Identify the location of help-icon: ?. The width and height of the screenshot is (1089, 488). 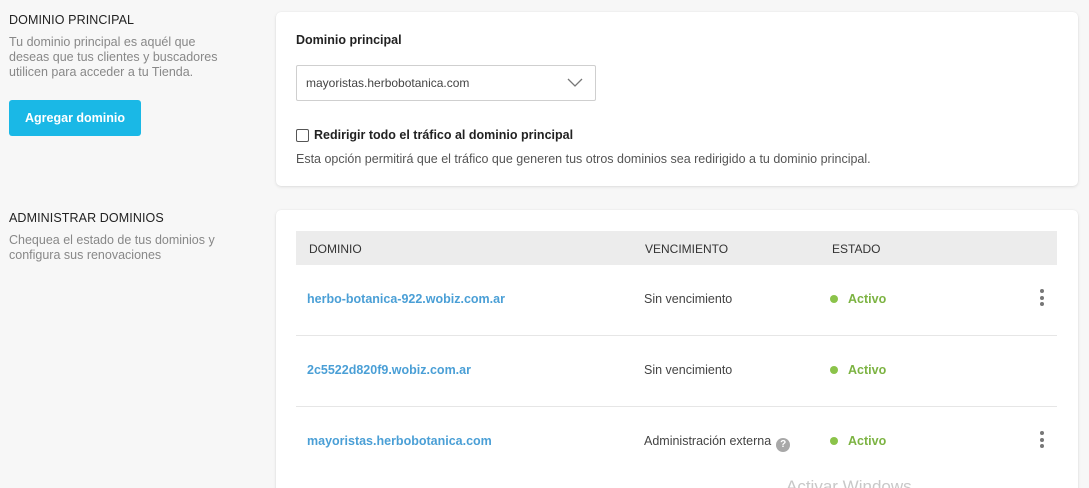
(783, 445).